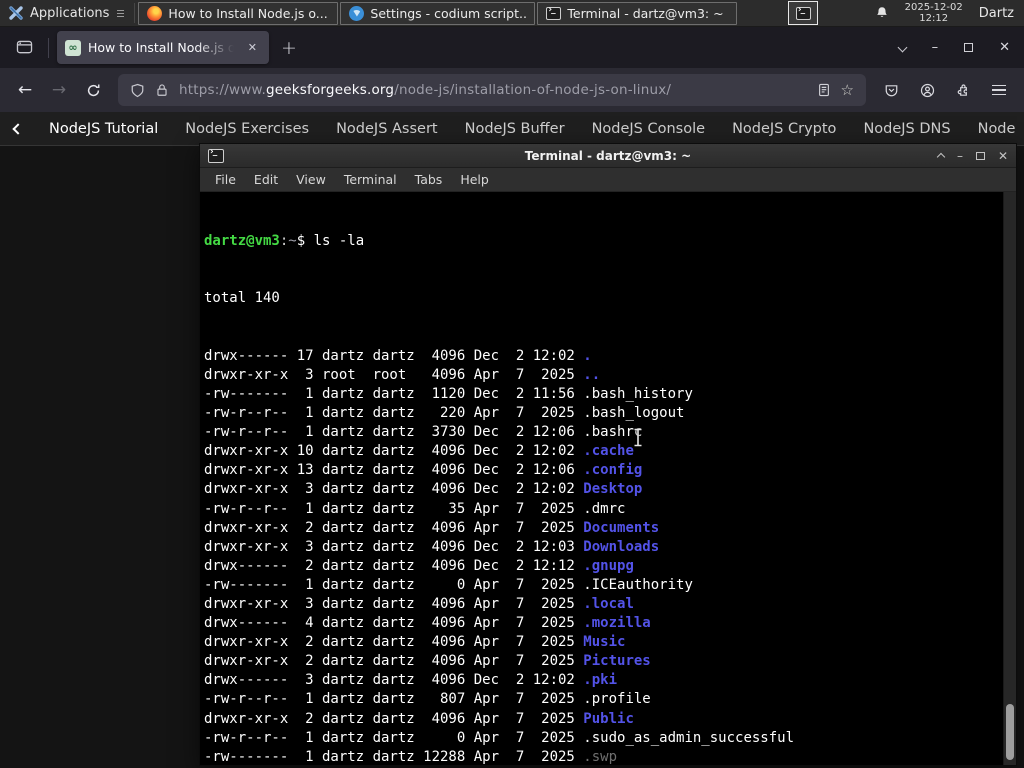 This screenshot has width=1024, height=768. I want to click on nav-item-nodejs-crypto: NodeJS Crypto, so click(784, 129).